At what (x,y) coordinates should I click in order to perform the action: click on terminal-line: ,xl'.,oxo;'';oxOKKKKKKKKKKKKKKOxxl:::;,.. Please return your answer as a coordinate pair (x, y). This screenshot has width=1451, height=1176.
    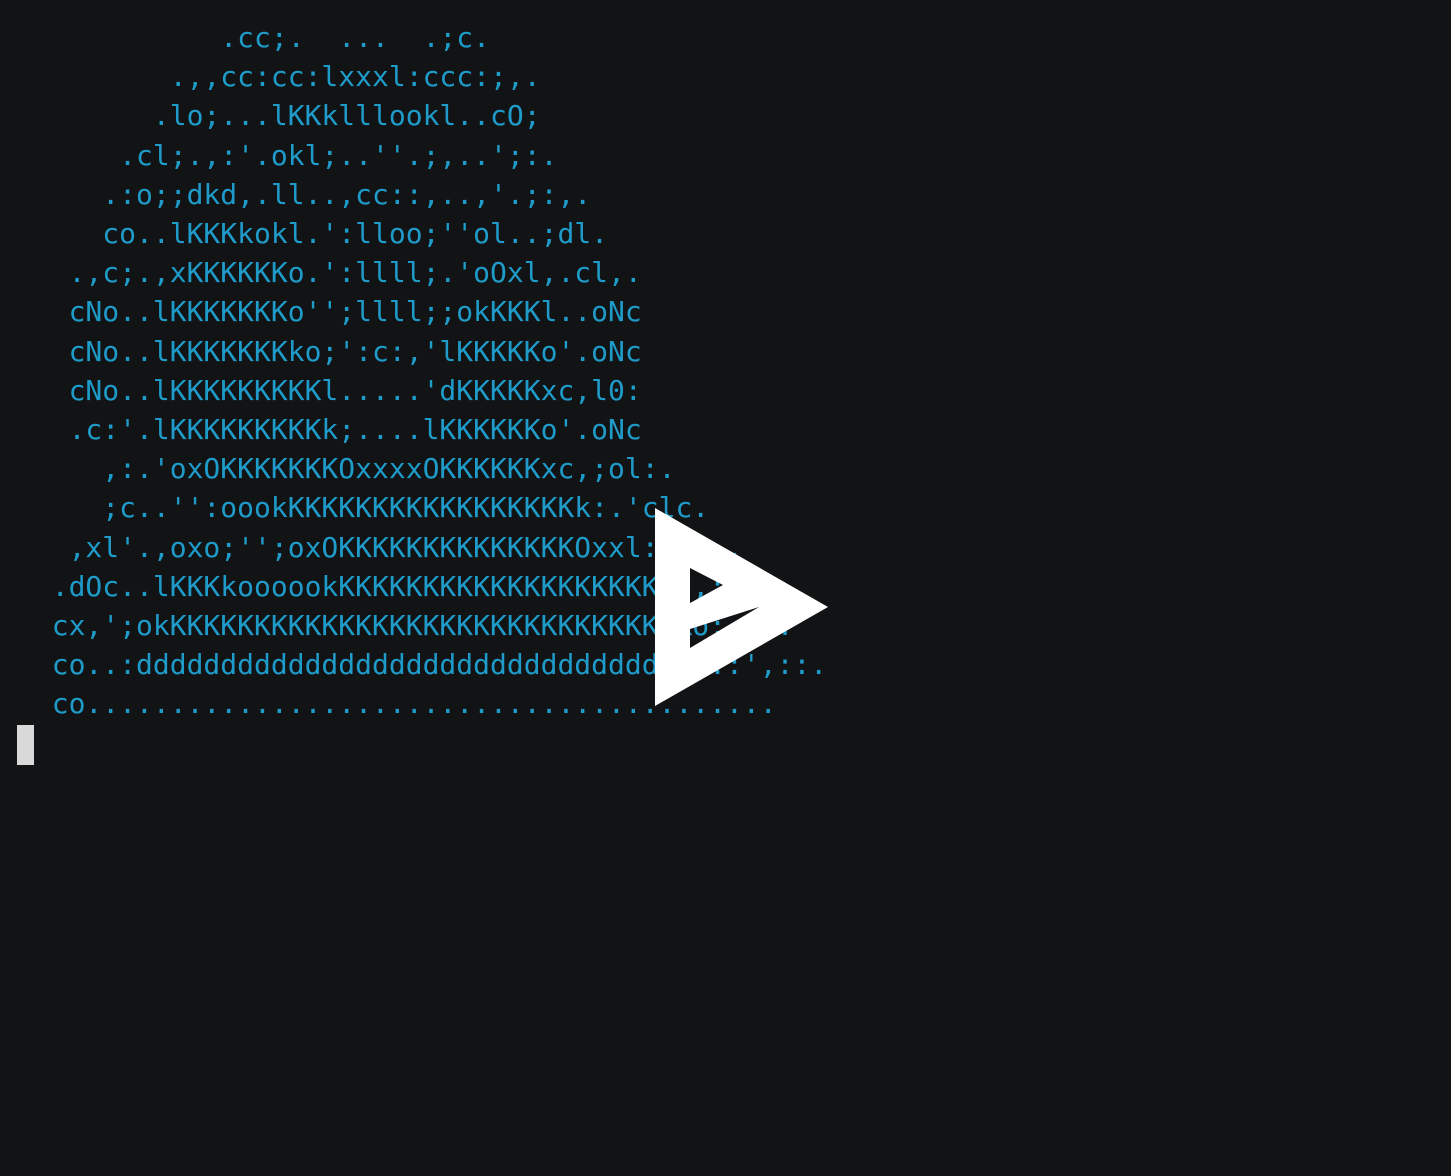
    Looking at the image, I should click on (380, 547).